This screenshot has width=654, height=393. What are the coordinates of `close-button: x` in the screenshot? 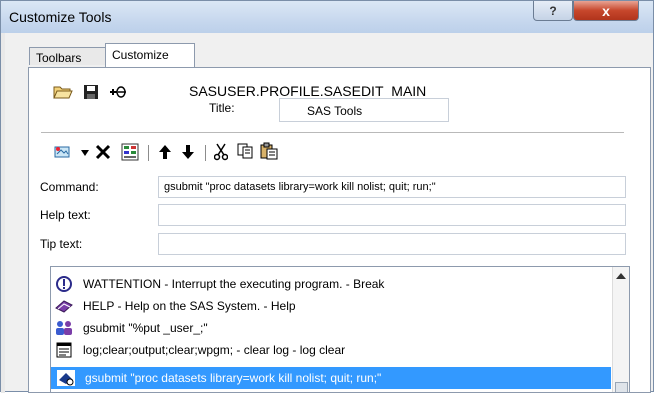 It's located at (606, 11).